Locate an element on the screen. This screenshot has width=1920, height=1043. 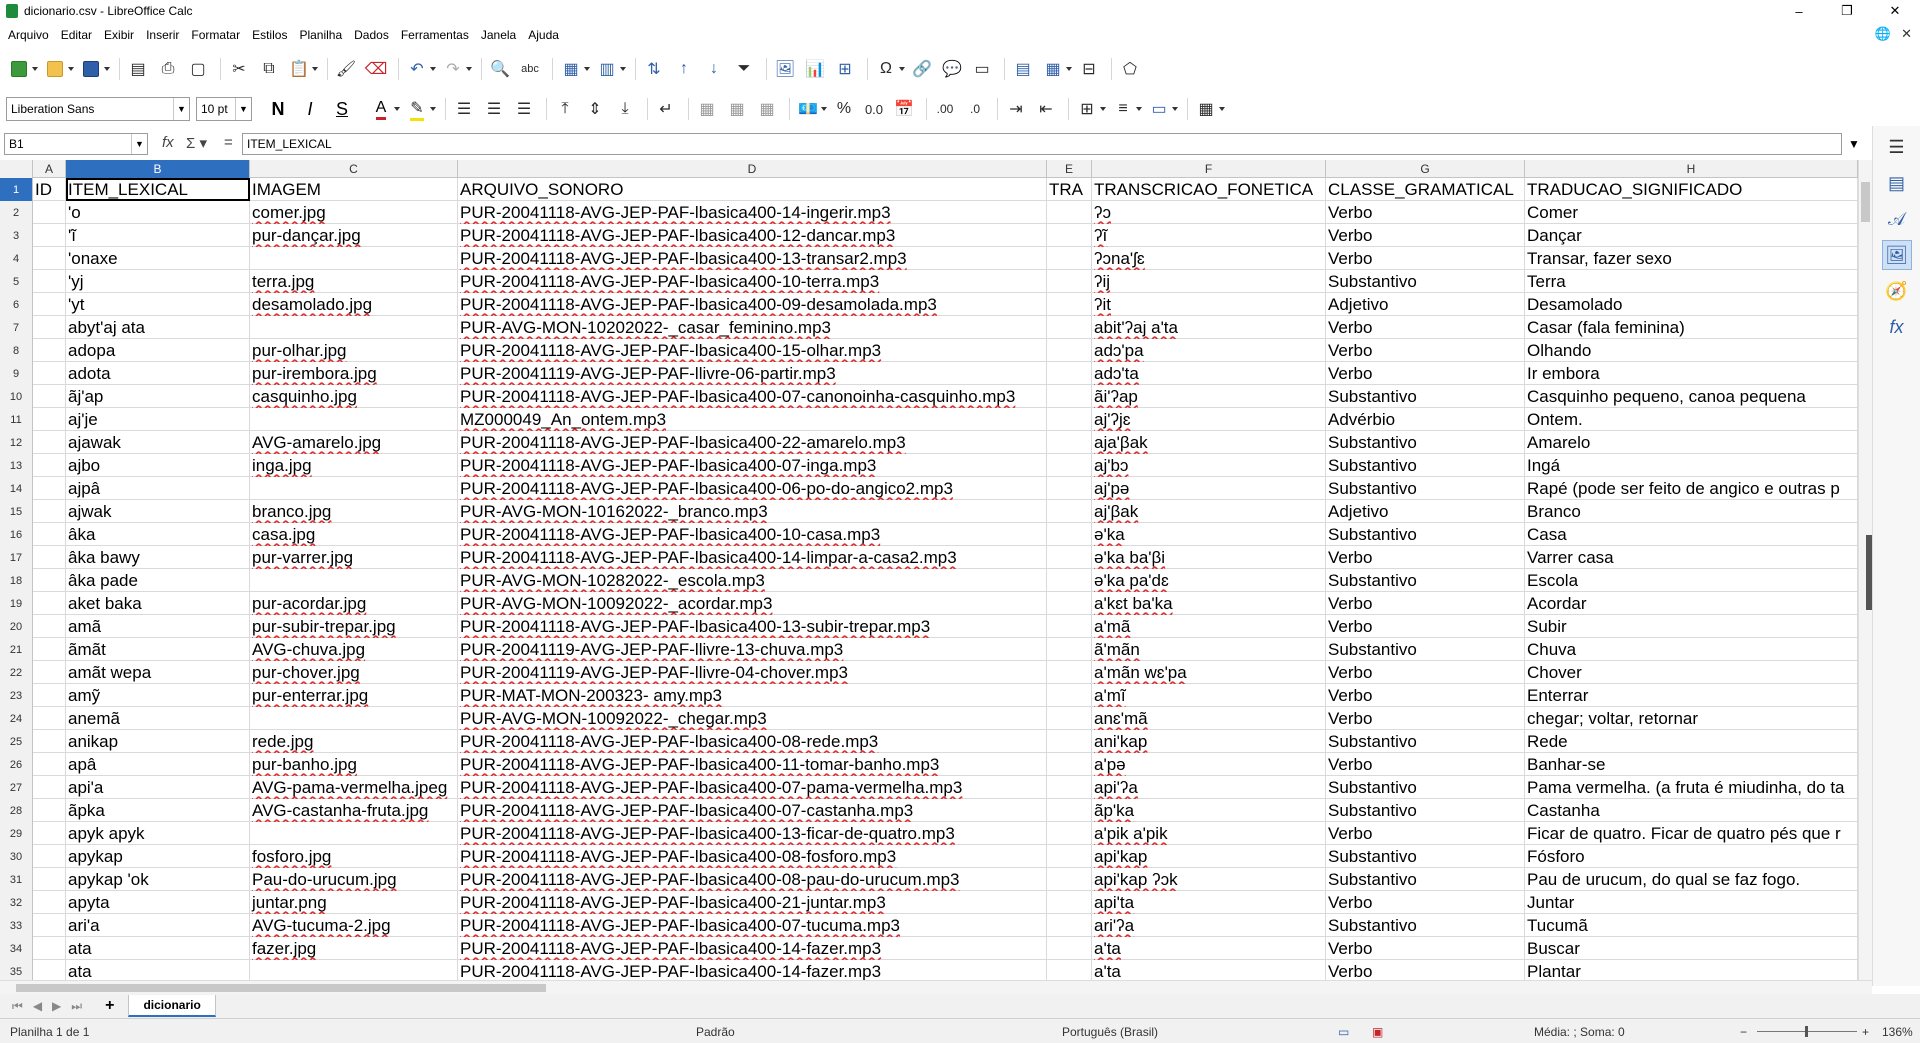
globe-icon: 🌐 is located at coordinates (1883, 34).